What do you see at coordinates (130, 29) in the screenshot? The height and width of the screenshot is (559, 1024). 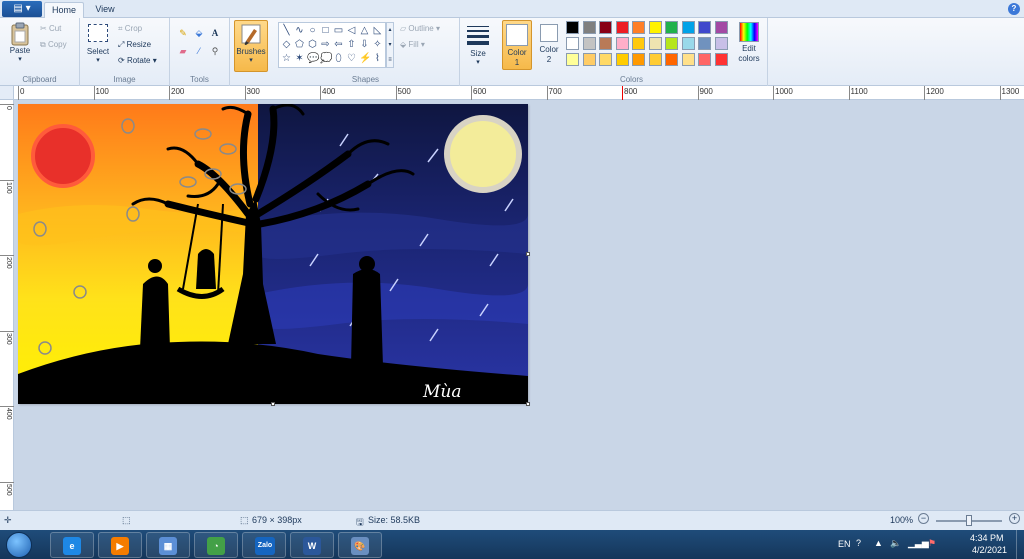 I see `crop-button: ⌗ Crop` at bounding box center [130, 29].